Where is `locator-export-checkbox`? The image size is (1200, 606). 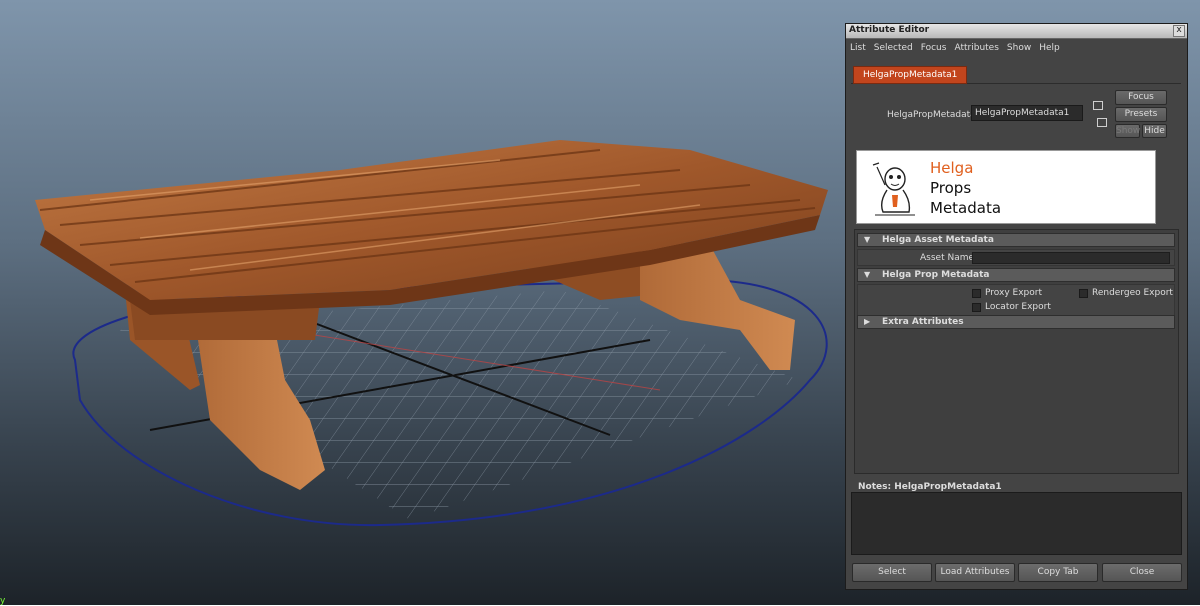 locator-export-checkbox is located at coordinates (976, 307).